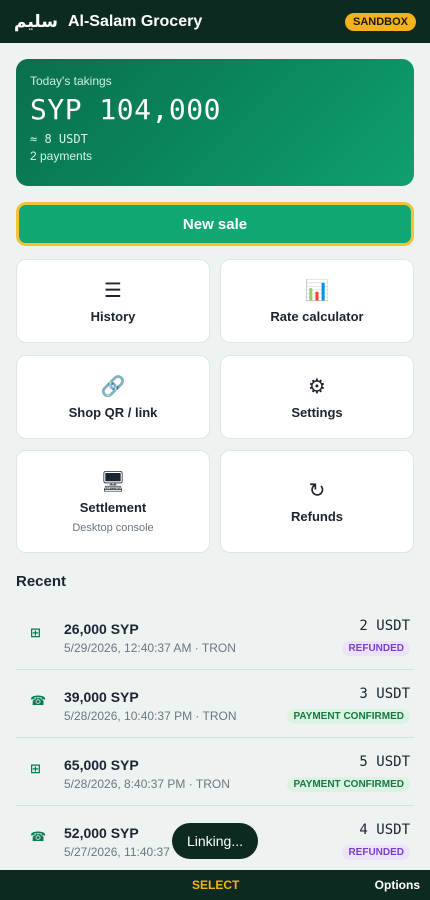 The height and width of the screenshot is (900, 430). What do you see at coordinates (317, 490) in the screenshot?
I see `refund-icon: ↻` at bounding box center [317, 490].